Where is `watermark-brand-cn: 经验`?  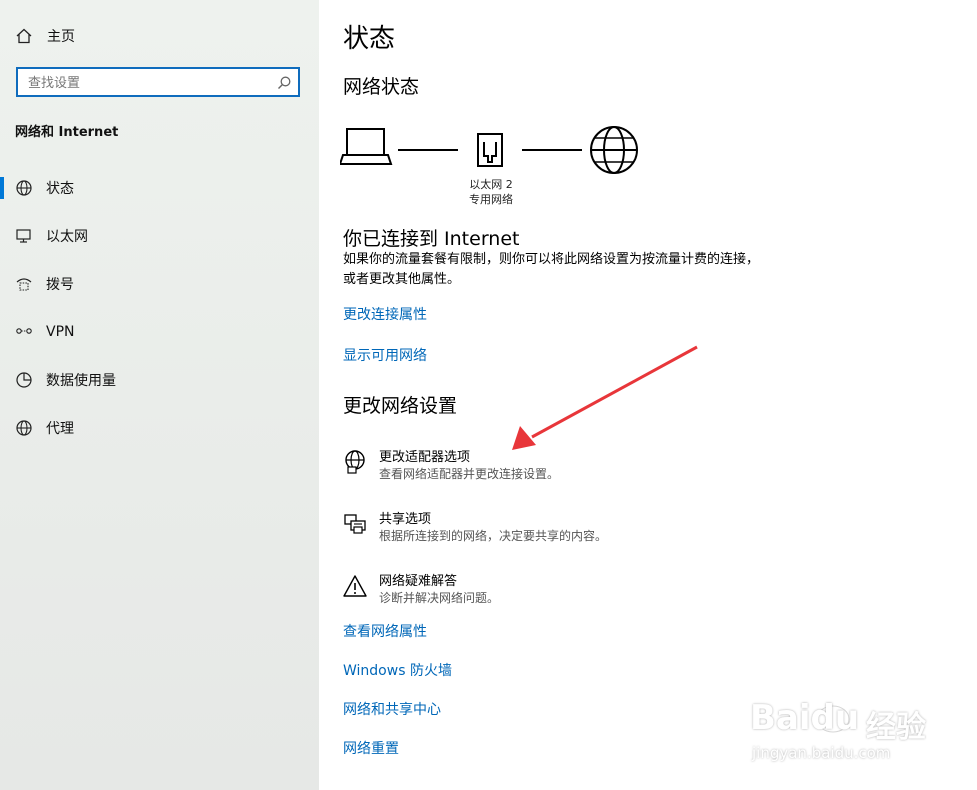 watermark-brand-cn: 经验 is located at coordinates (896, 727).